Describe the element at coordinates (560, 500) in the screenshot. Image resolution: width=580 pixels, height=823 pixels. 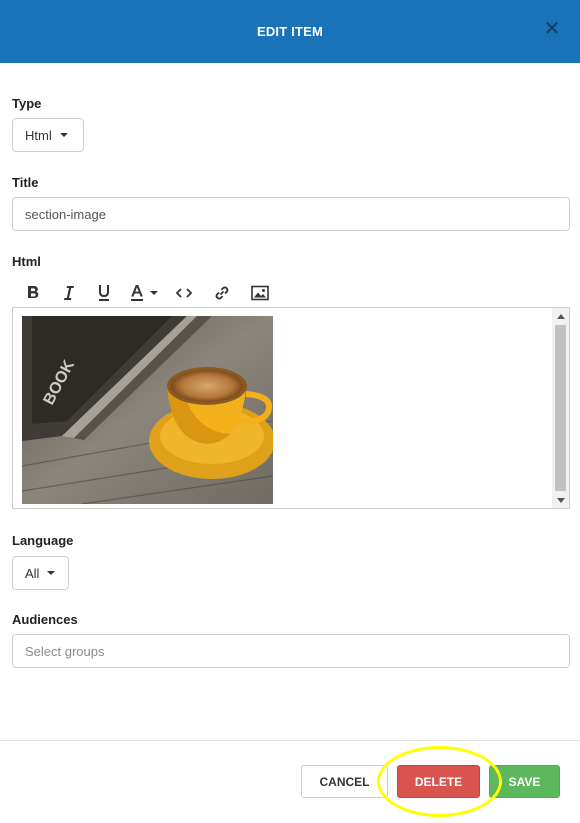
I see `scroll-down-arrow-icon` at that location.